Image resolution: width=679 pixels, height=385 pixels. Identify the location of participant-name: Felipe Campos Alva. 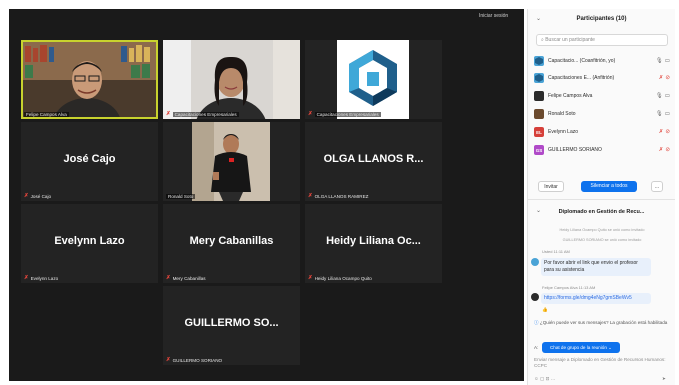
(570, 96).